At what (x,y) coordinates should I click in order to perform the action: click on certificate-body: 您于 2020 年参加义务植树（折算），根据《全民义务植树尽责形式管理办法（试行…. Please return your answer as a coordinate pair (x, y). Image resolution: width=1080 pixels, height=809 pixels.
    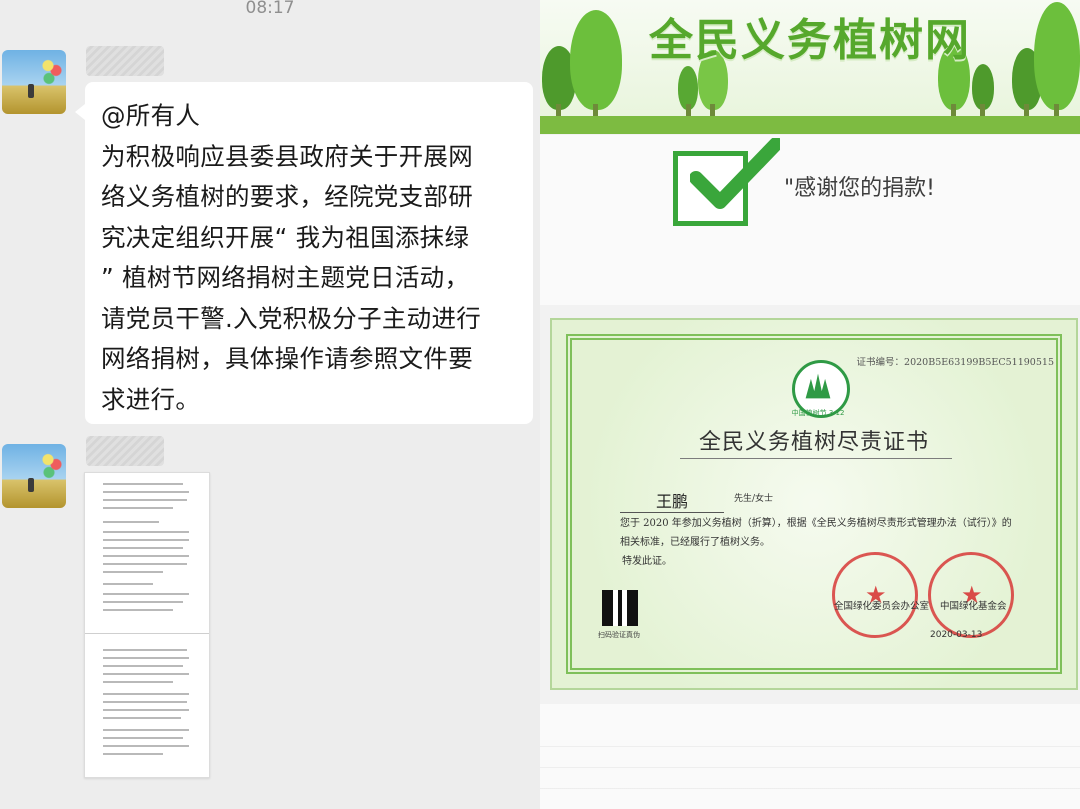
    Looking at the image, I should click on (816, 533).